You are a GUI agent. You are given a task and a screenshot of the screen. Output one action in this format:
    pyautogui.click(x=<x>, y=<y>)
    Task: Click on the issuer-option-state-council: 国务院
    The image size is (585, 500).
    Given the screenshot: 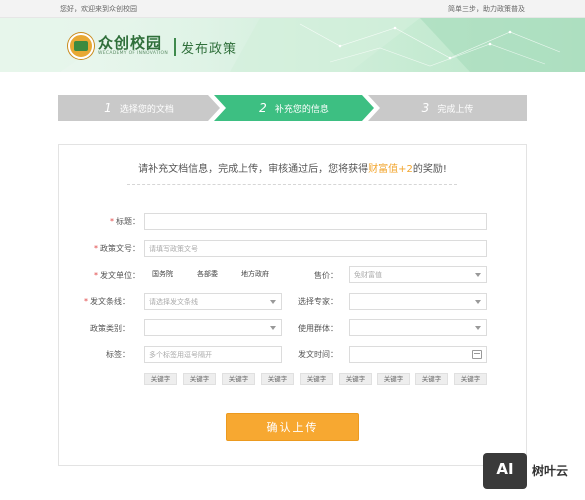 What is the action you would take?
    pyautogui.click(x=162, y=274)
    